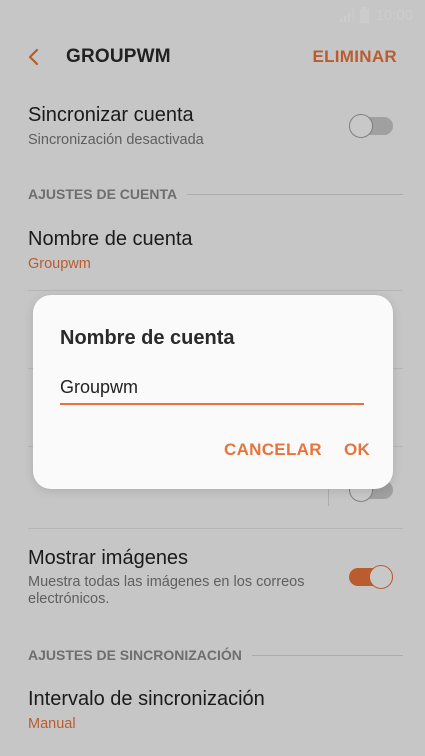  What do you see at coordinates (212, 388) in the screenshot?
I see `account-name-input` at bounding box center [212, 388].